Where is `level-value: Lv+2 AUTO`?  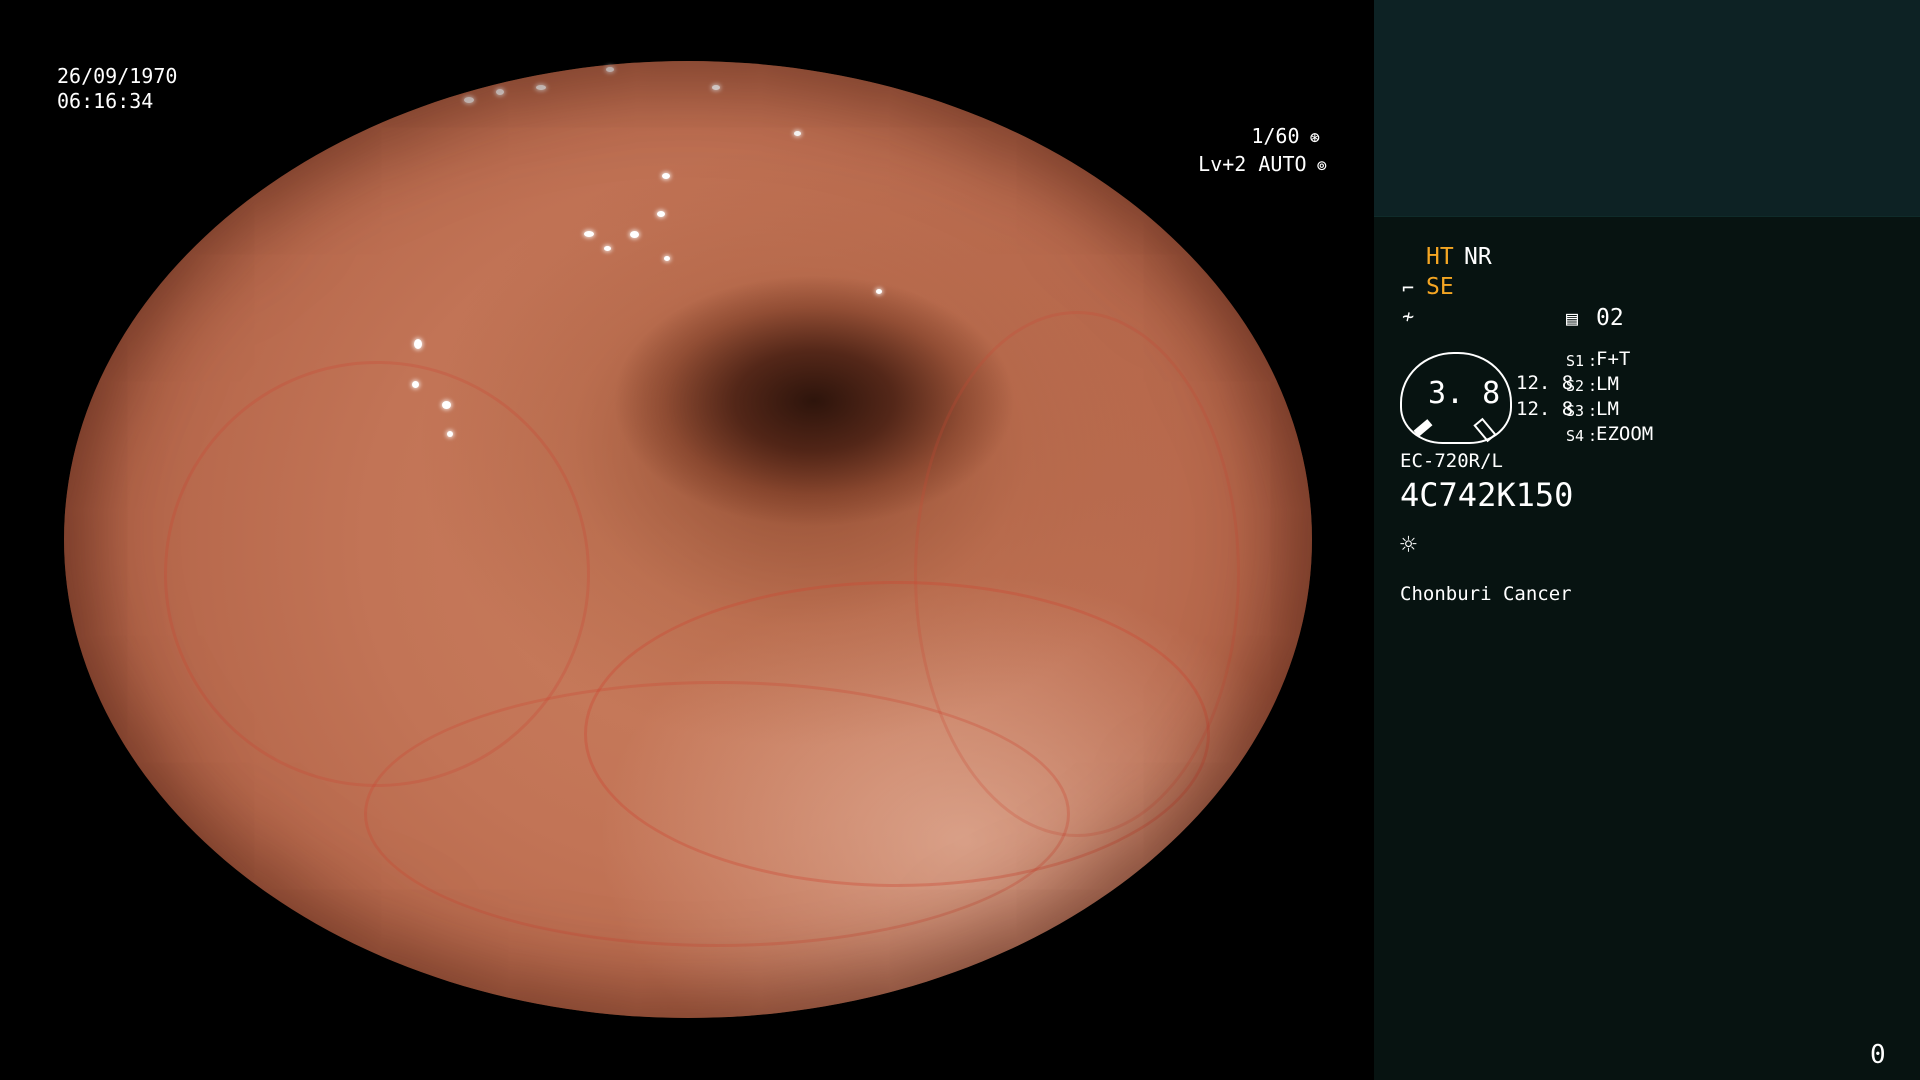
level-value: Lv+2 AUTO is located at coordinates (1252, 164).